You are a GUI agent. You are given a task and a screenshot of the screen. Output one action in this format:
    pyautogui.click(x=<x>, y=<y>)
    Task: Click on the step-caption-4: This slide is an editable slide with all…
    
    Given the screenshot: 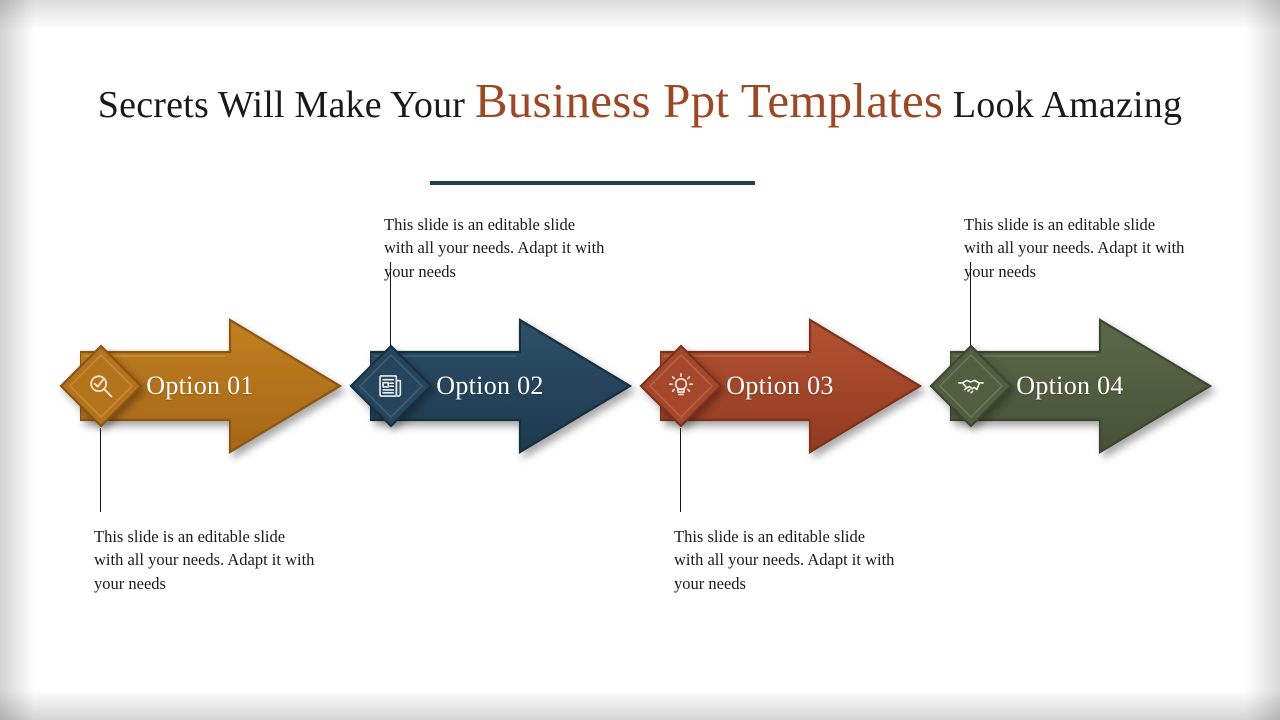 What is the action you would take?
    pyautogui.click(x=1074, y=248)
    